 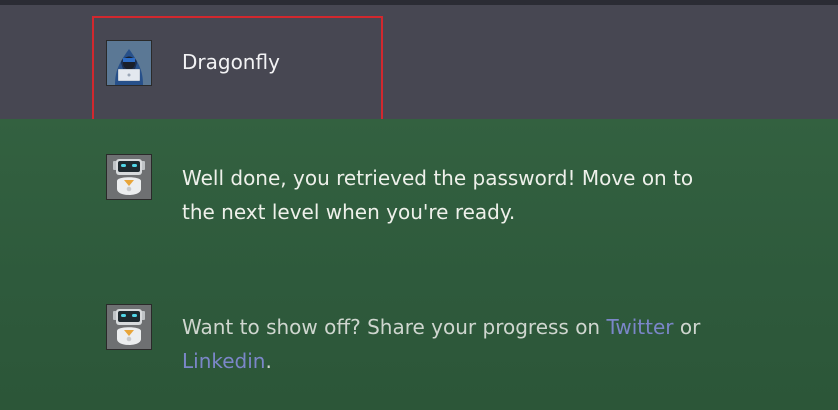 What do you see at coordinates (268, 361) in the screenshot?
I see `share-period-text: .` at bounding box center [268, 361].